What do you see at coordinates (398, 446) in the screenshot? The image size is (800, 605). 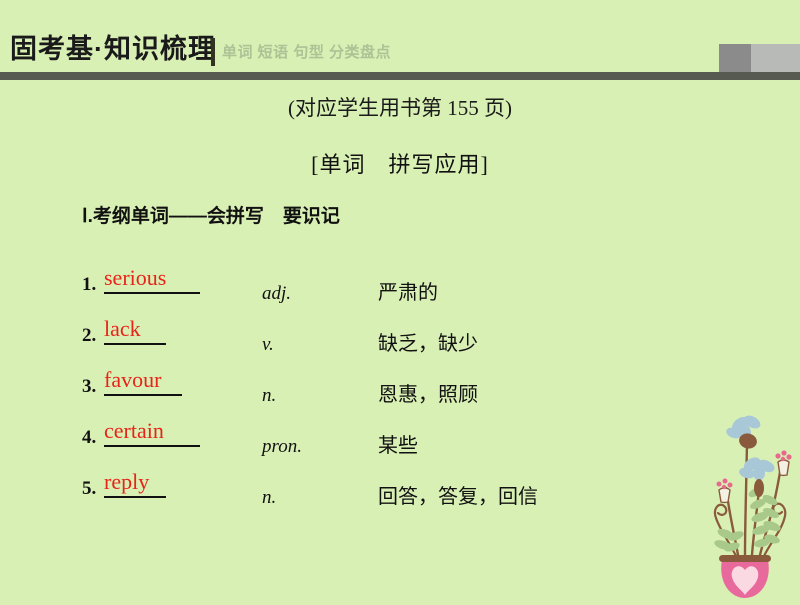 I see `word-meaning: 某些` at bounding box center [398, 446].